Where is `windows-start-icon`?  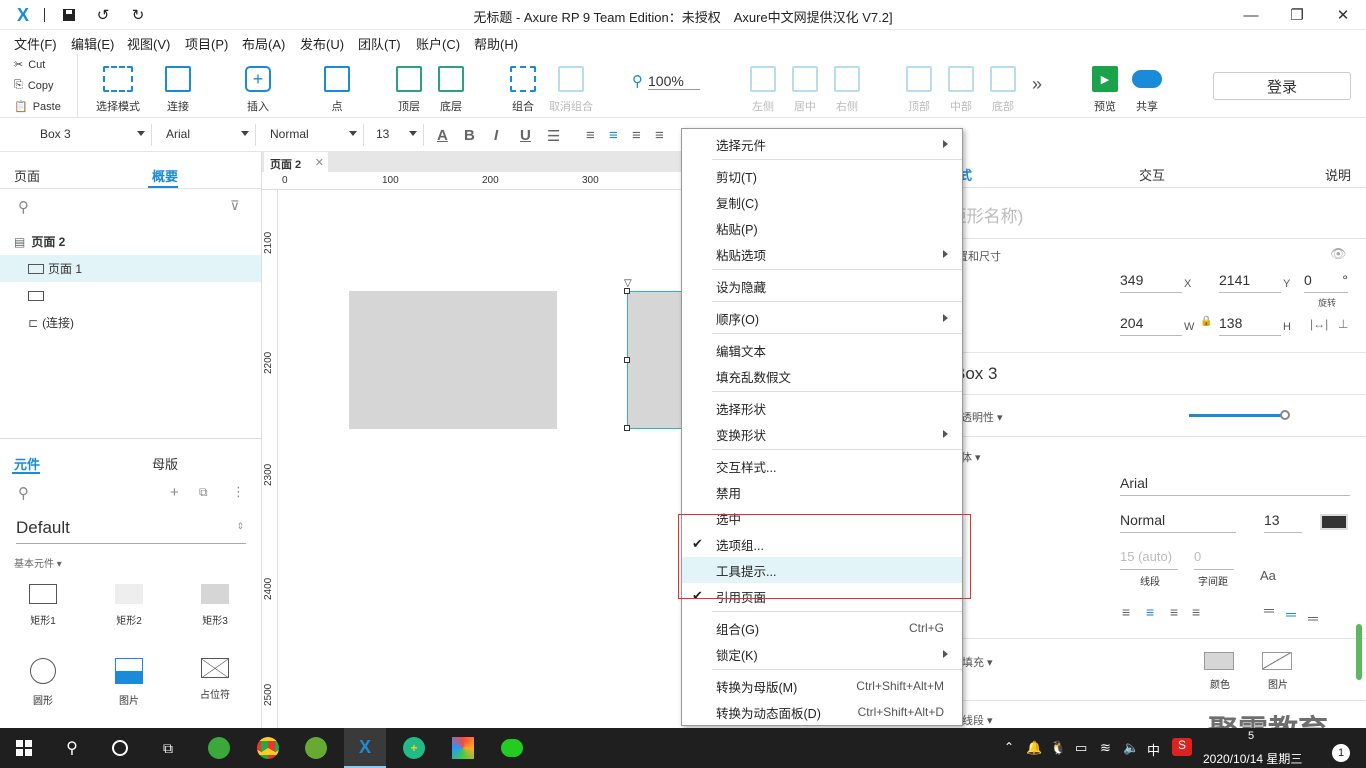
windows-start-icon is located at coordinates (24, 748).